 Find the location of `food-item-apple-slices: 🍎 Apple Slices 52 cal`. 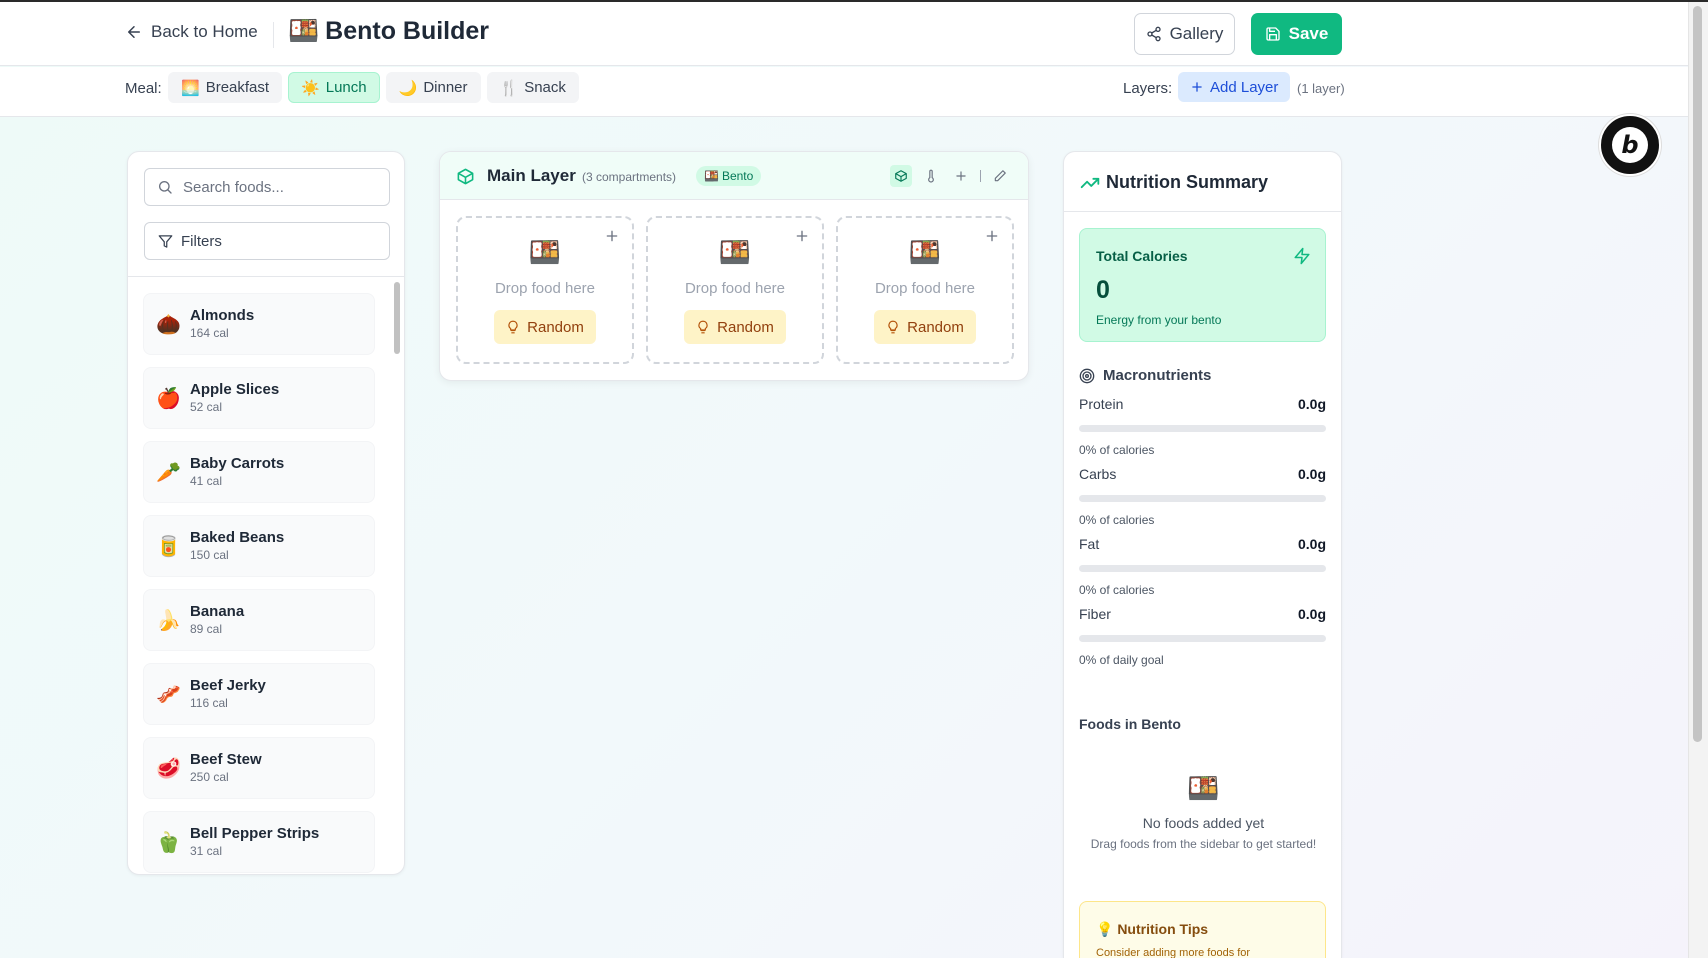

food-item-apple-slices: 🍎 Apple Slices 52 cal is located at coordinates (259, 398).